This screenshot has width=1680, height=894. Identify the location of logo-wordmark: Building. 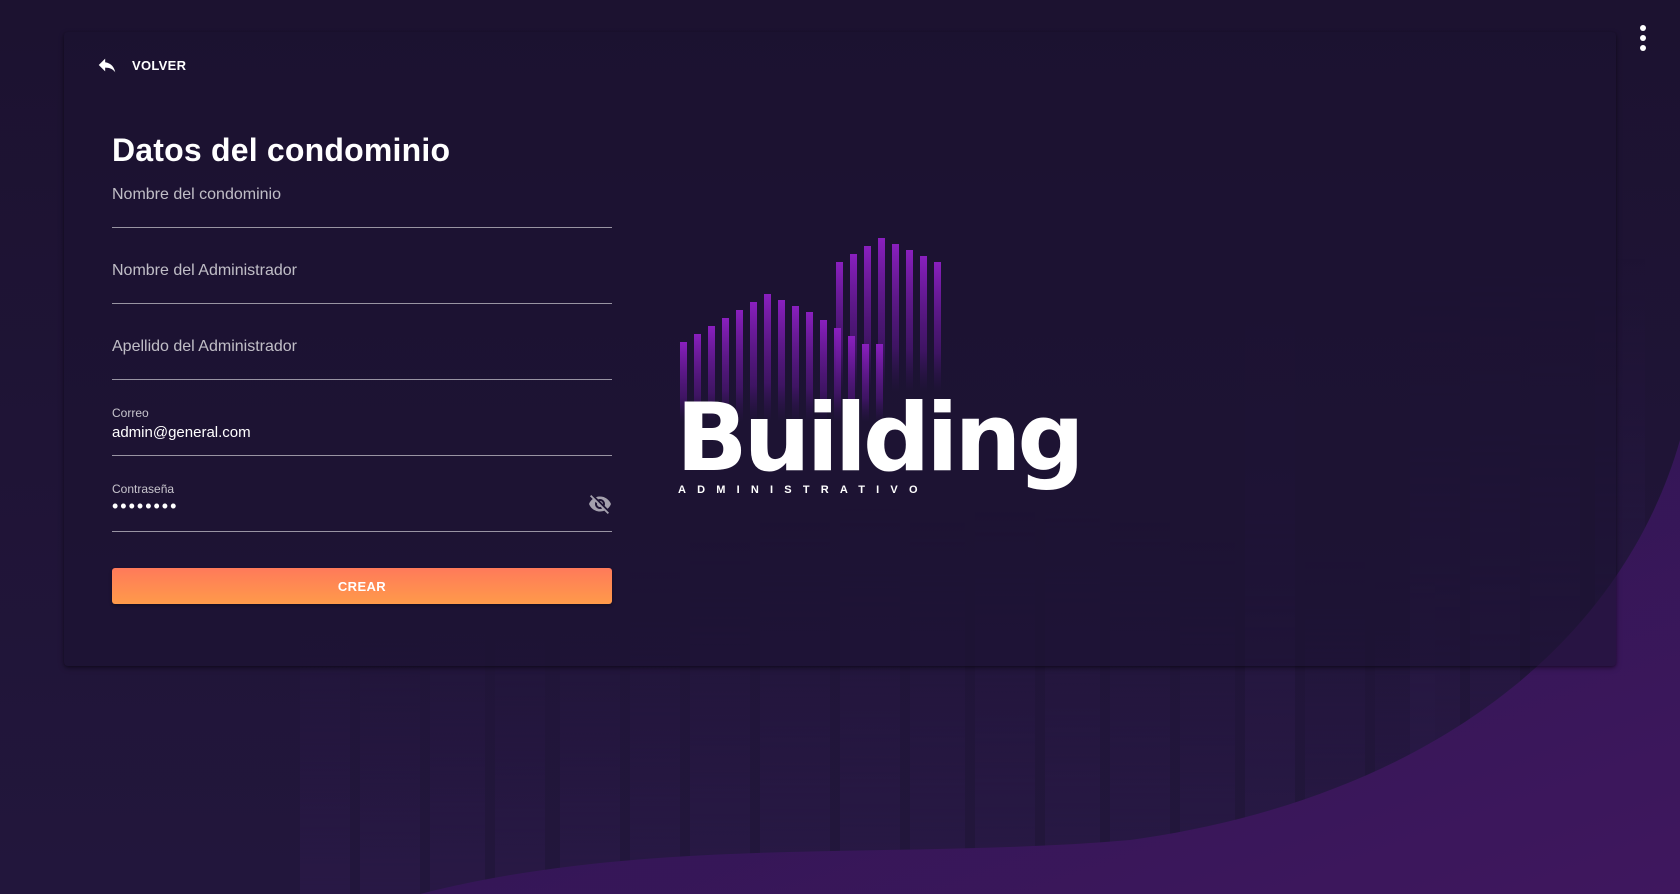
(880, 438).